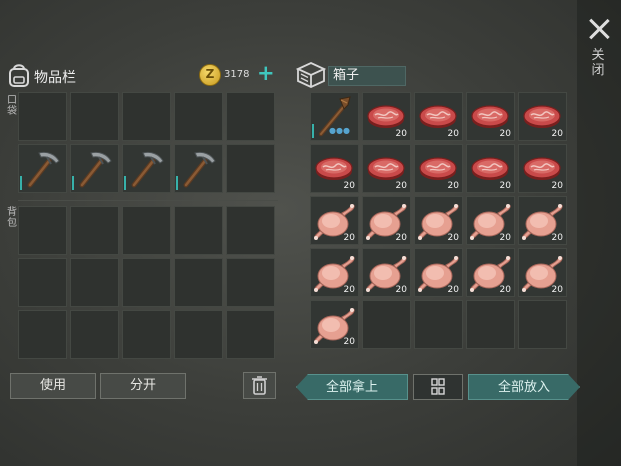 This screenshot has height=466, width=621. I want to click on coin-icon: Z, so click(210, 75).